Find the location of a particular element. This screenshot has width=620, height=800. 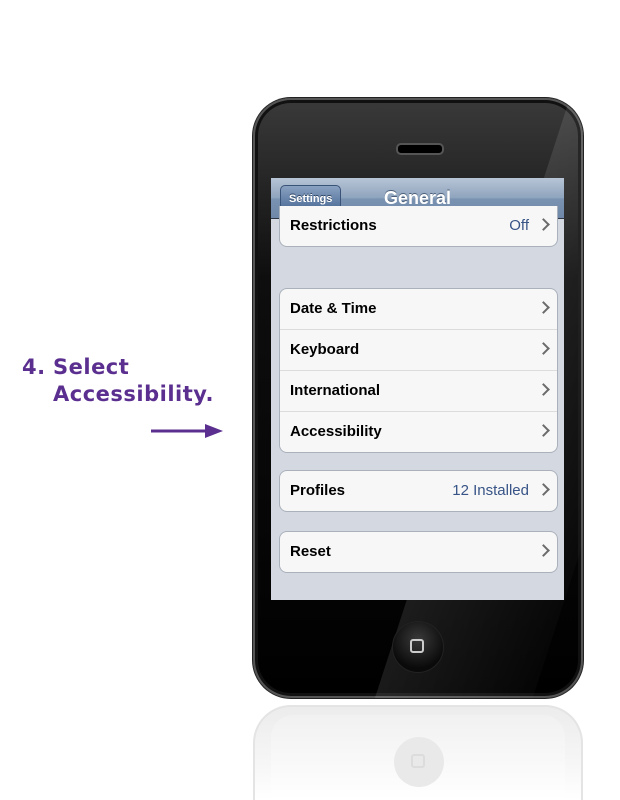

profiles-value: 12 Installed is located at coordinates (490, 490).